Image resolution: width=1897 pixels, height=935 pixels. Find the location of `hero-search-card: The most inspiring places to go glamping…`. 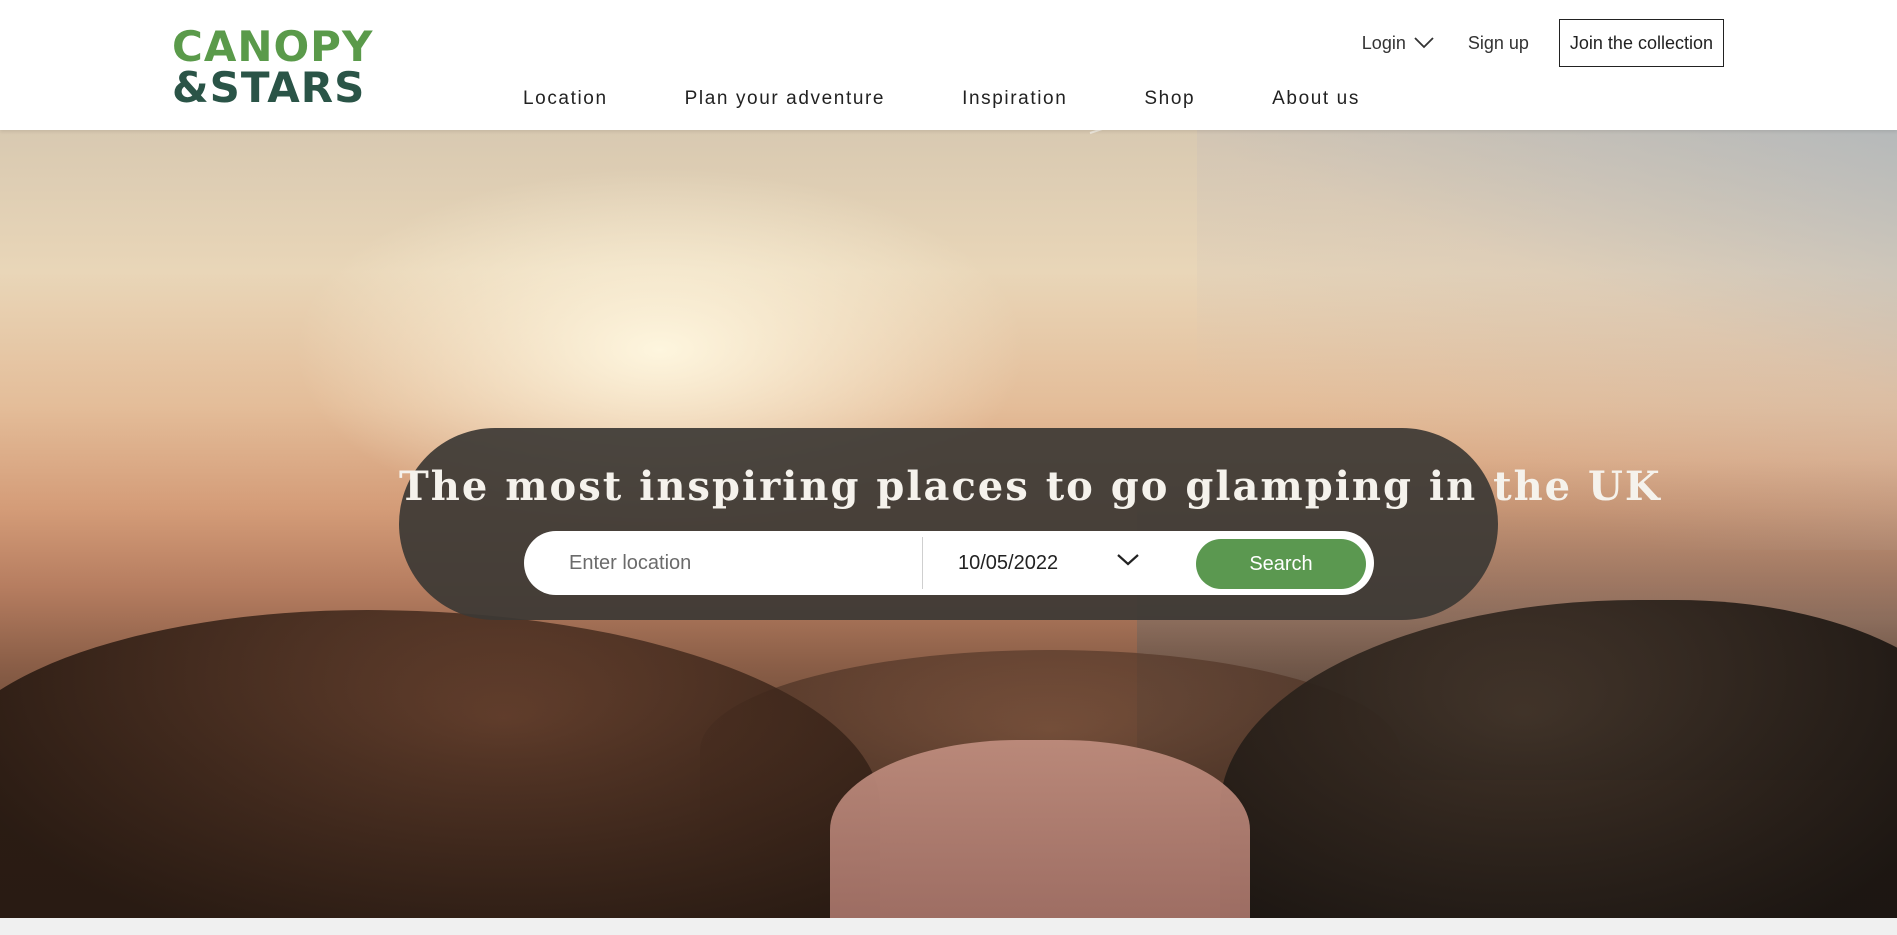

hero-search-card: The most inspiring places to go glamping… is located at coordinates (1030, 524).